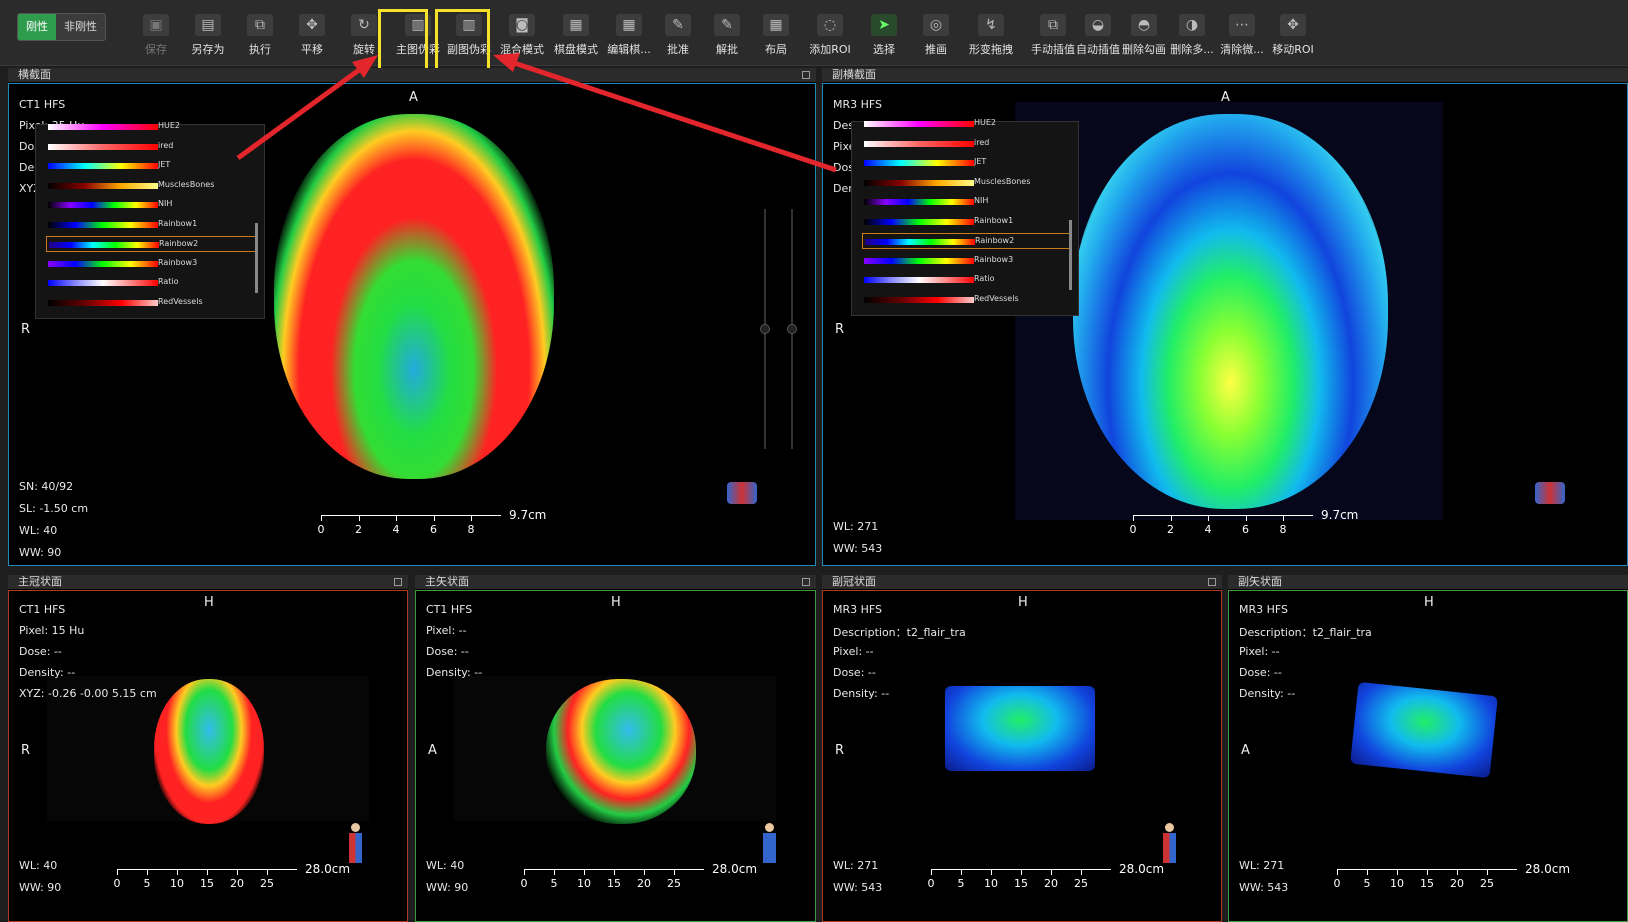  I want to click on nonrigid-mode-button: 非刚性, so click(80, 27).